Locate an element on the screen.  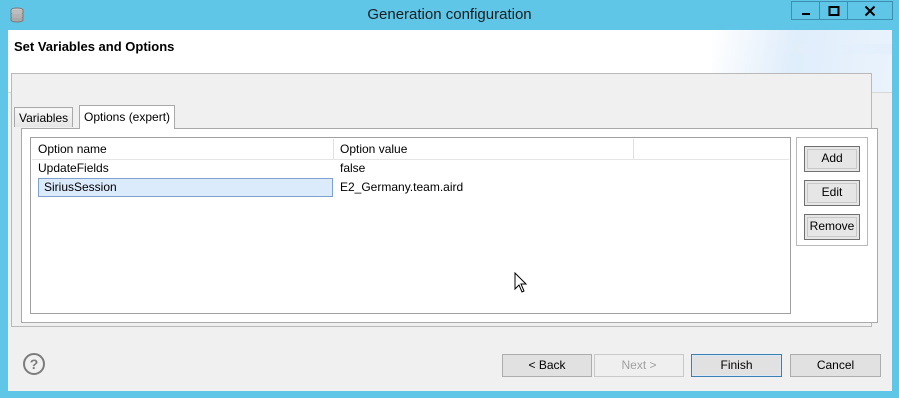
add-button: Add is located at coordinates (832, 159).